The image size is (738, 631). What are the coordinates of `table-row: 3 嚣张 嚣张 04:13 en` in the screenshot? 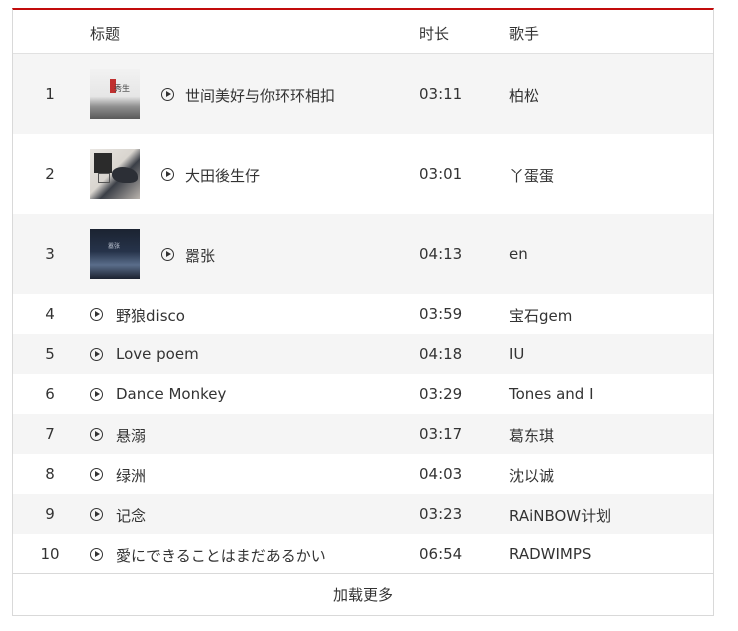 It's located at (363, 254).